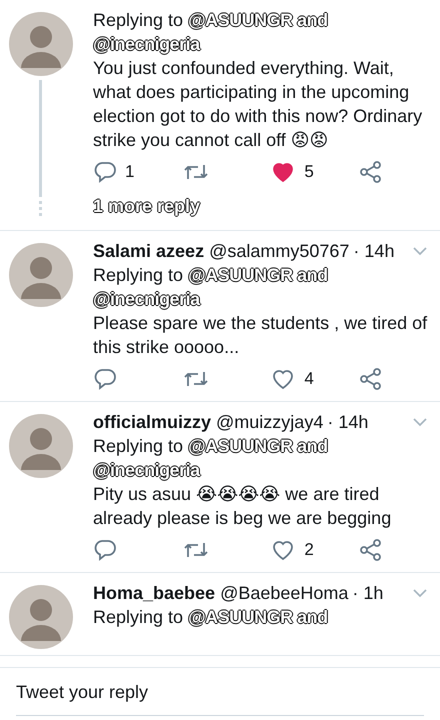  I want to click on user-name: Homa_baebee, so click(154, 593).